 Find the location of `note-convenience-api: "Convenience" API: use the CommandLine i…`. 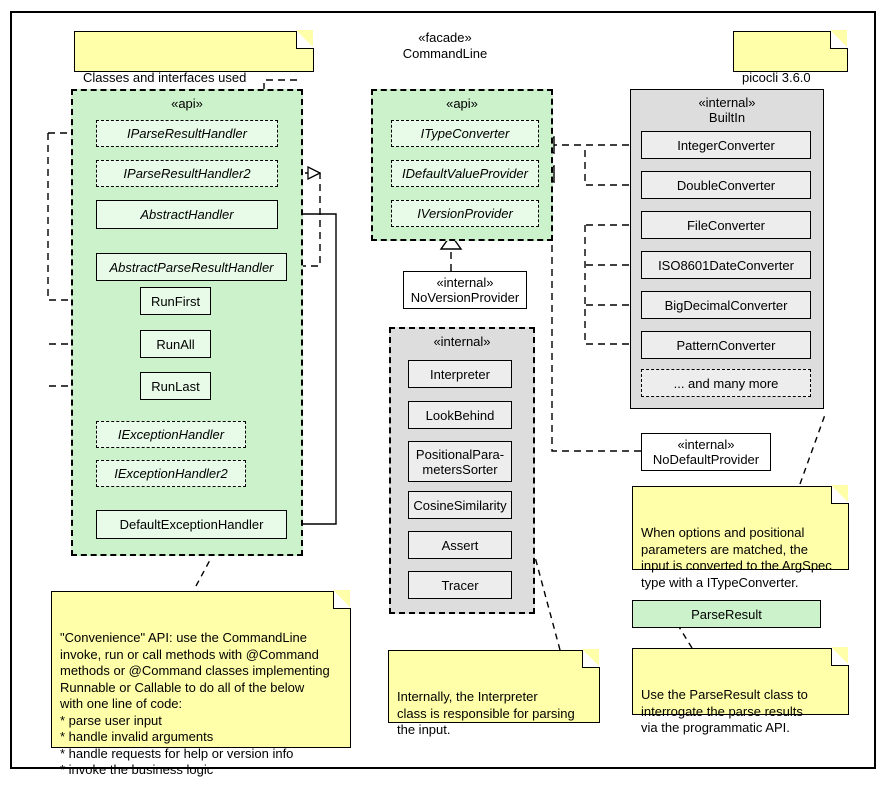

note-convenience-api: "Convenience" API: use the CommandLine i… is located at coordinates (201, 683).